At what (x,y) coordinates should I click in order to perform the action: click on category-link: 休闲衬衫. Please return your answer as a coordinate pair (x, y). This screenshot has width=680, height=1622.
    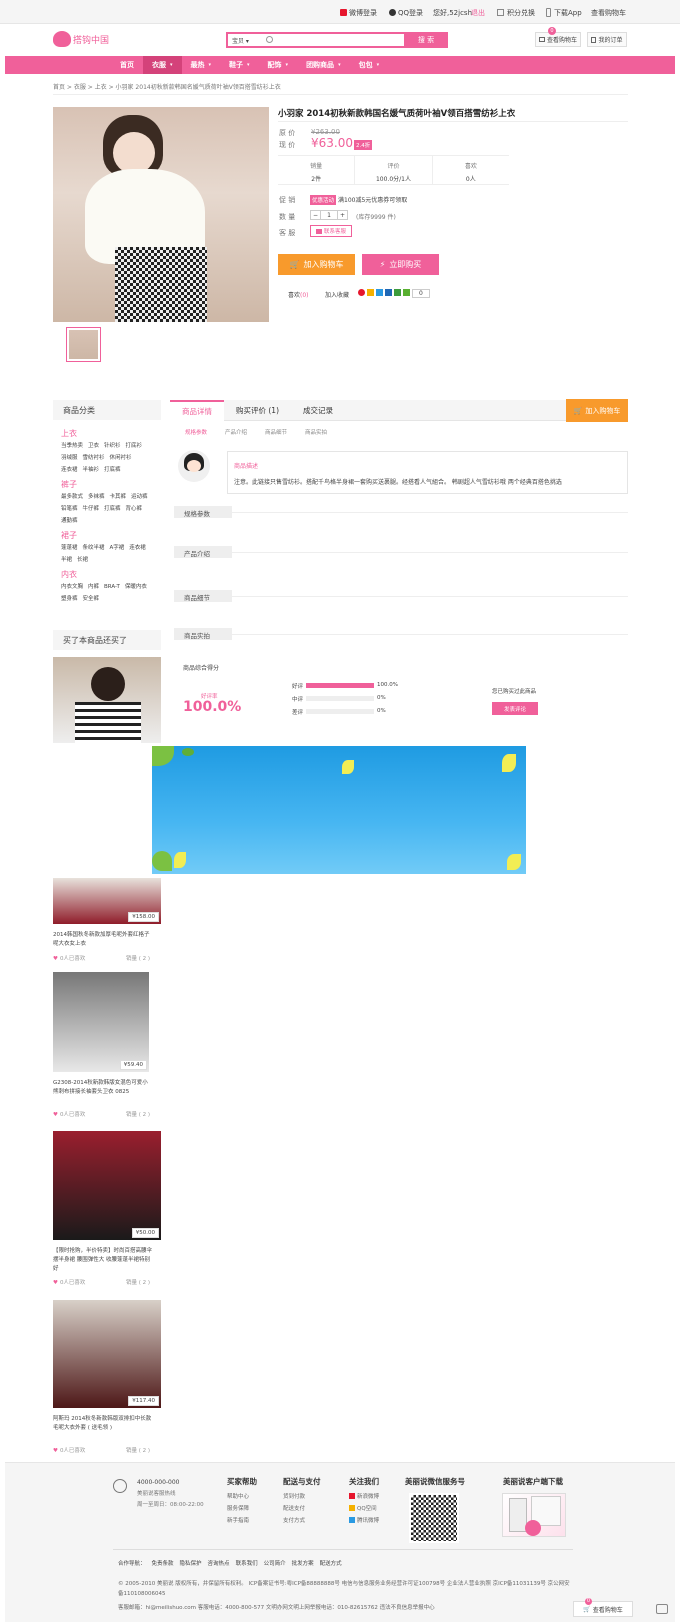
    Looking at the image, I should click on (121, 458).